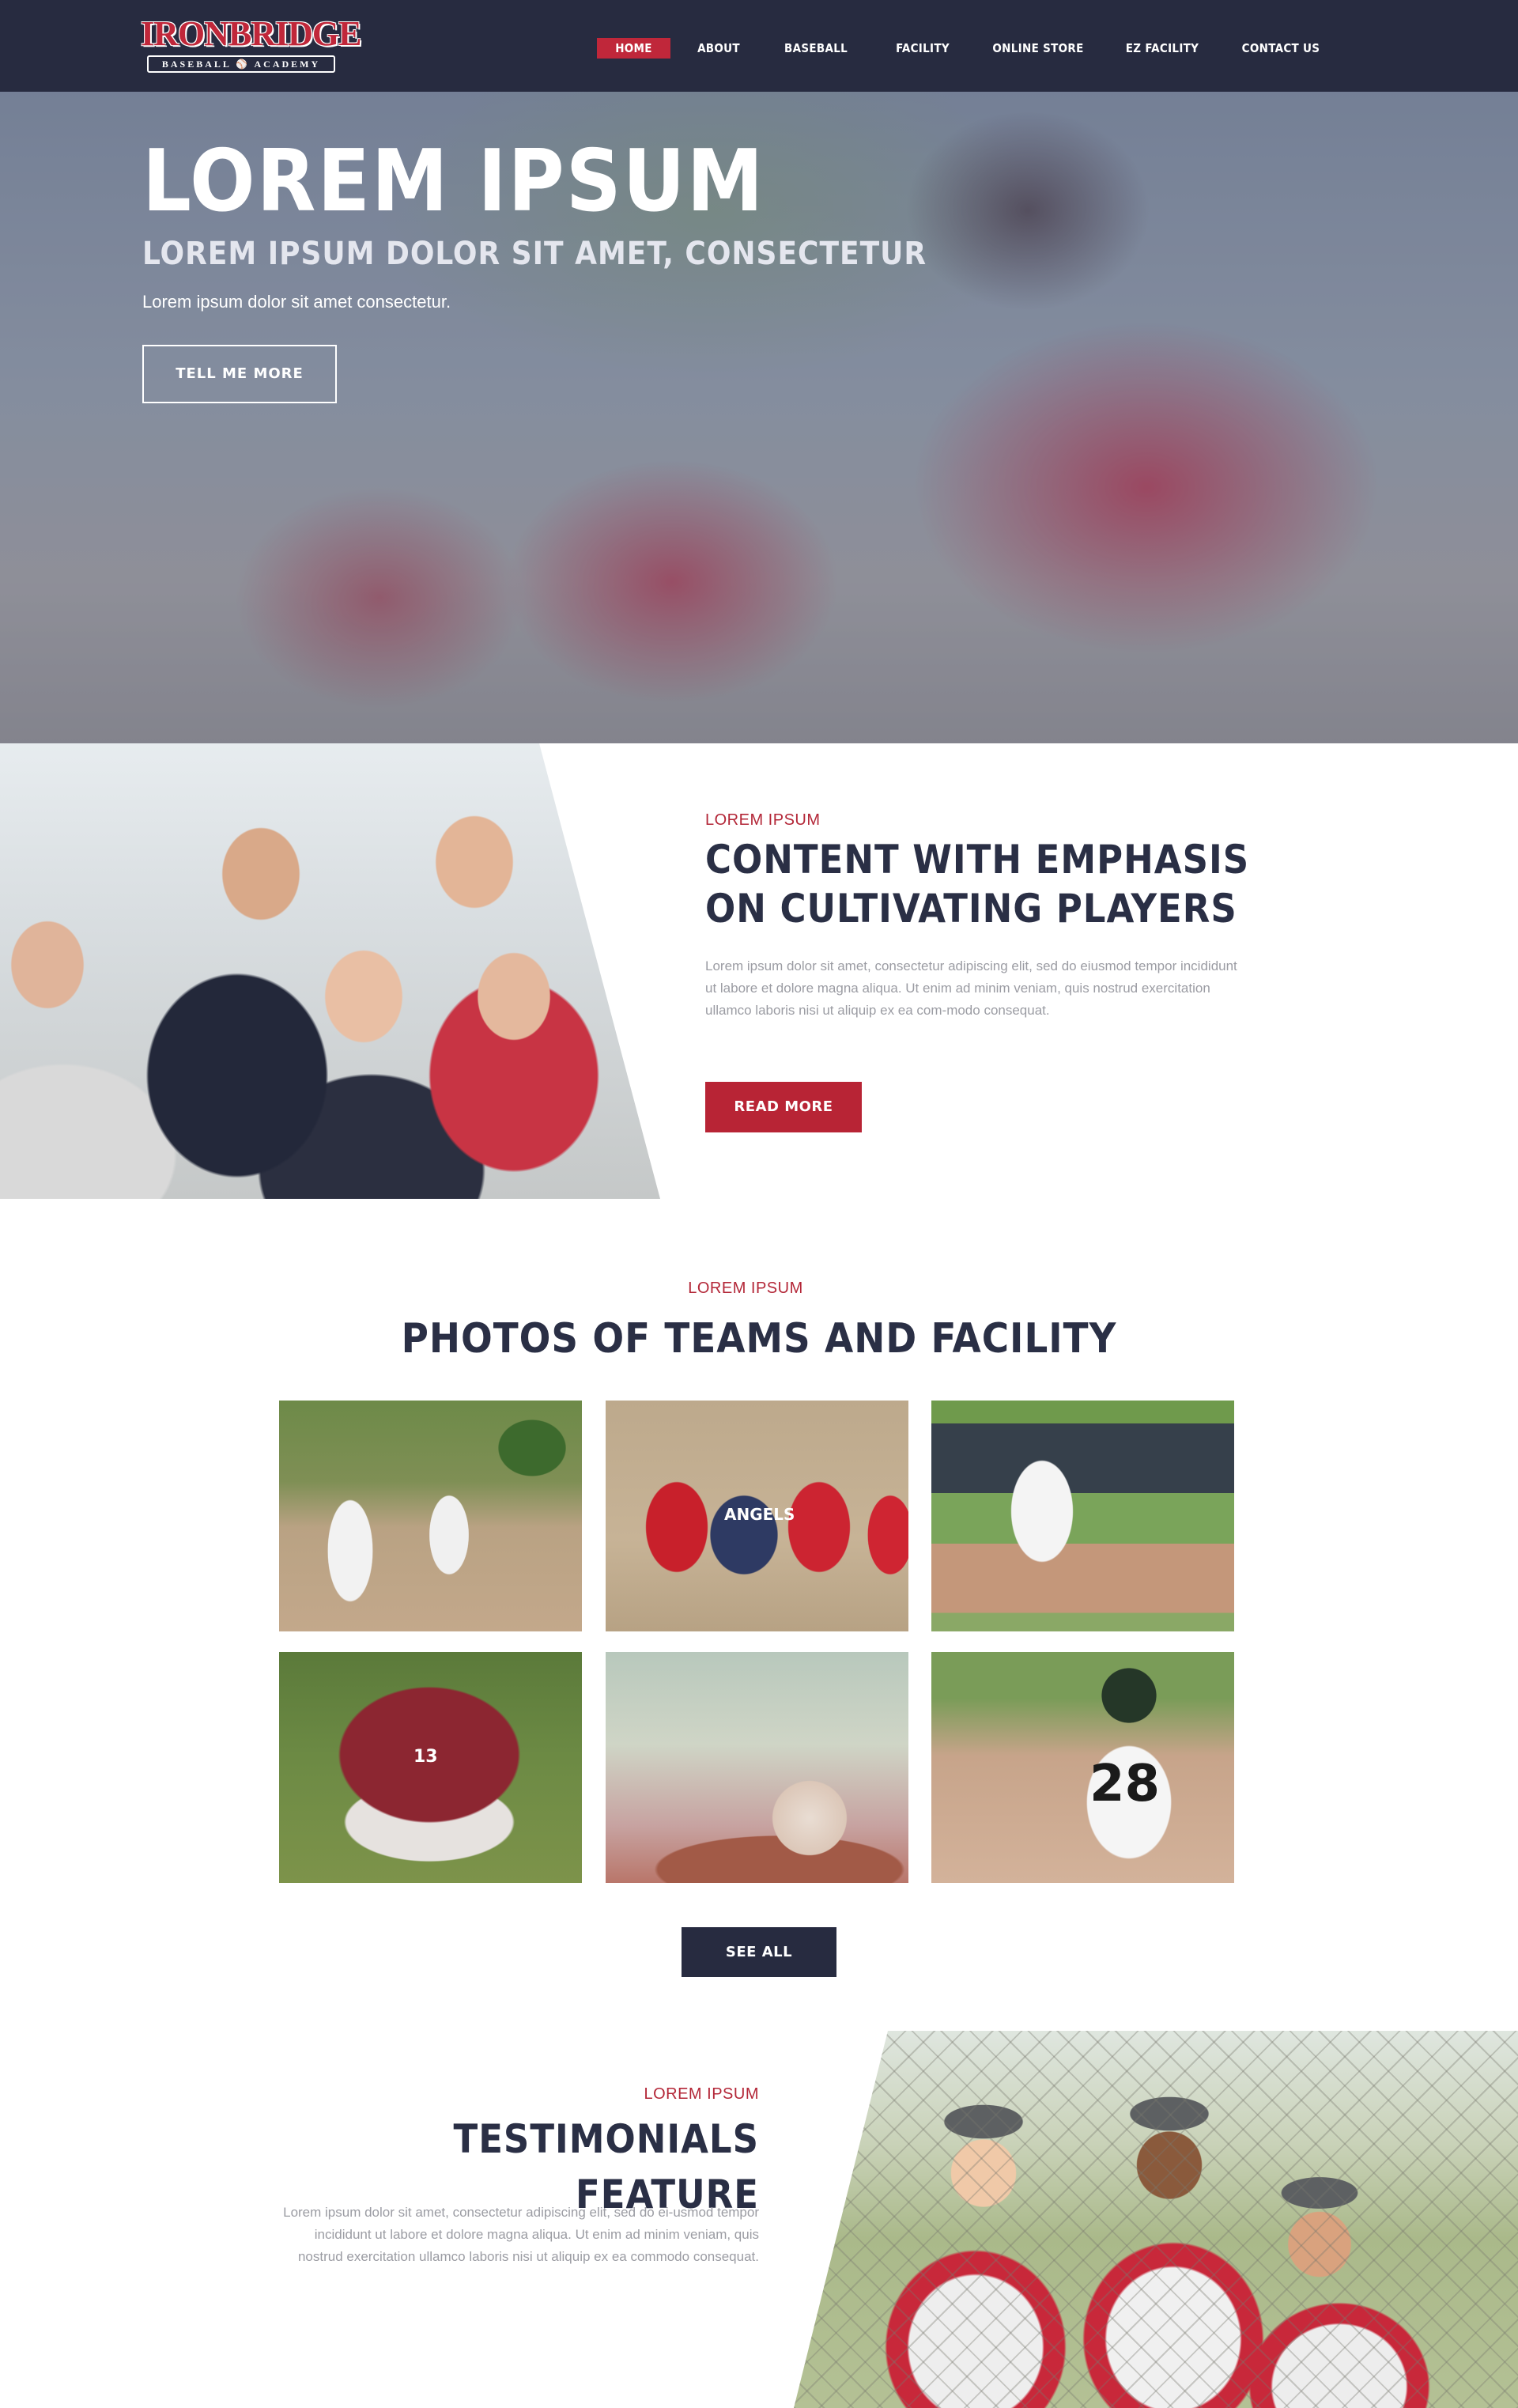  What do you see at coordinates (759, 1339) in the screenshot?
I see `gallery-title: PHOTOS OF TEAMS AND FACILITY` at bounding box center [759, 1339].